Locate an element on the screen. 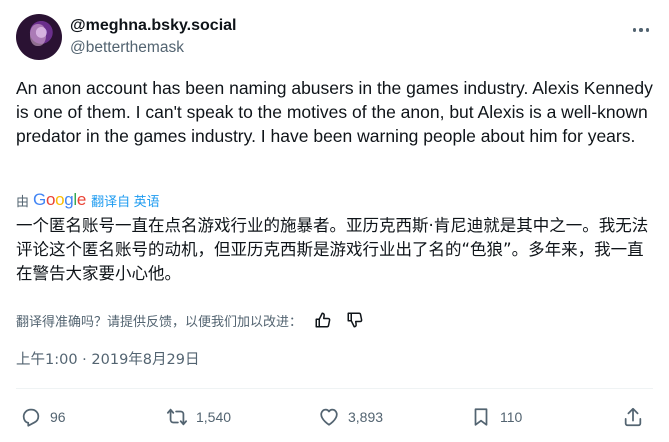  repost-button: 1,540 is located at coordinates (198, 417).